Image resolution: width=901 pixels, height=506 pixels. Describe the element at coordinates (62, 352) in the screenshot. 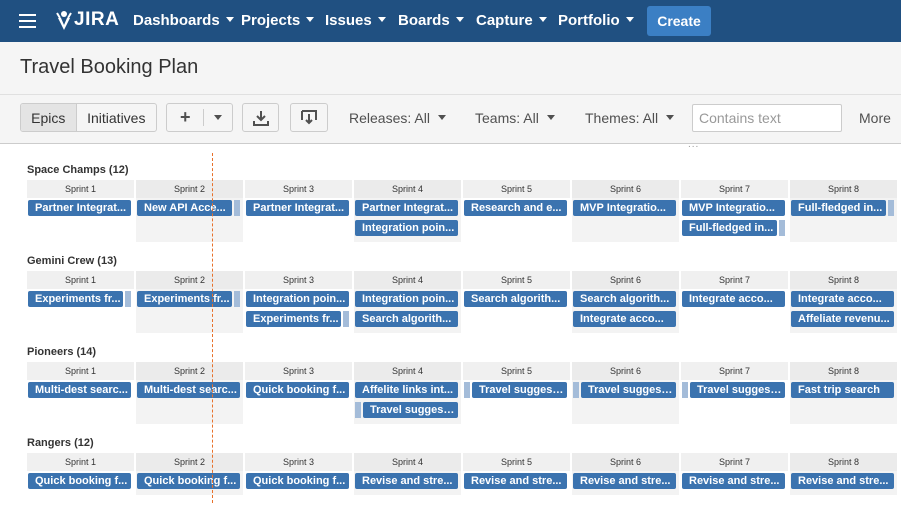

I see `team-label: Pioneers (14)` at that location.